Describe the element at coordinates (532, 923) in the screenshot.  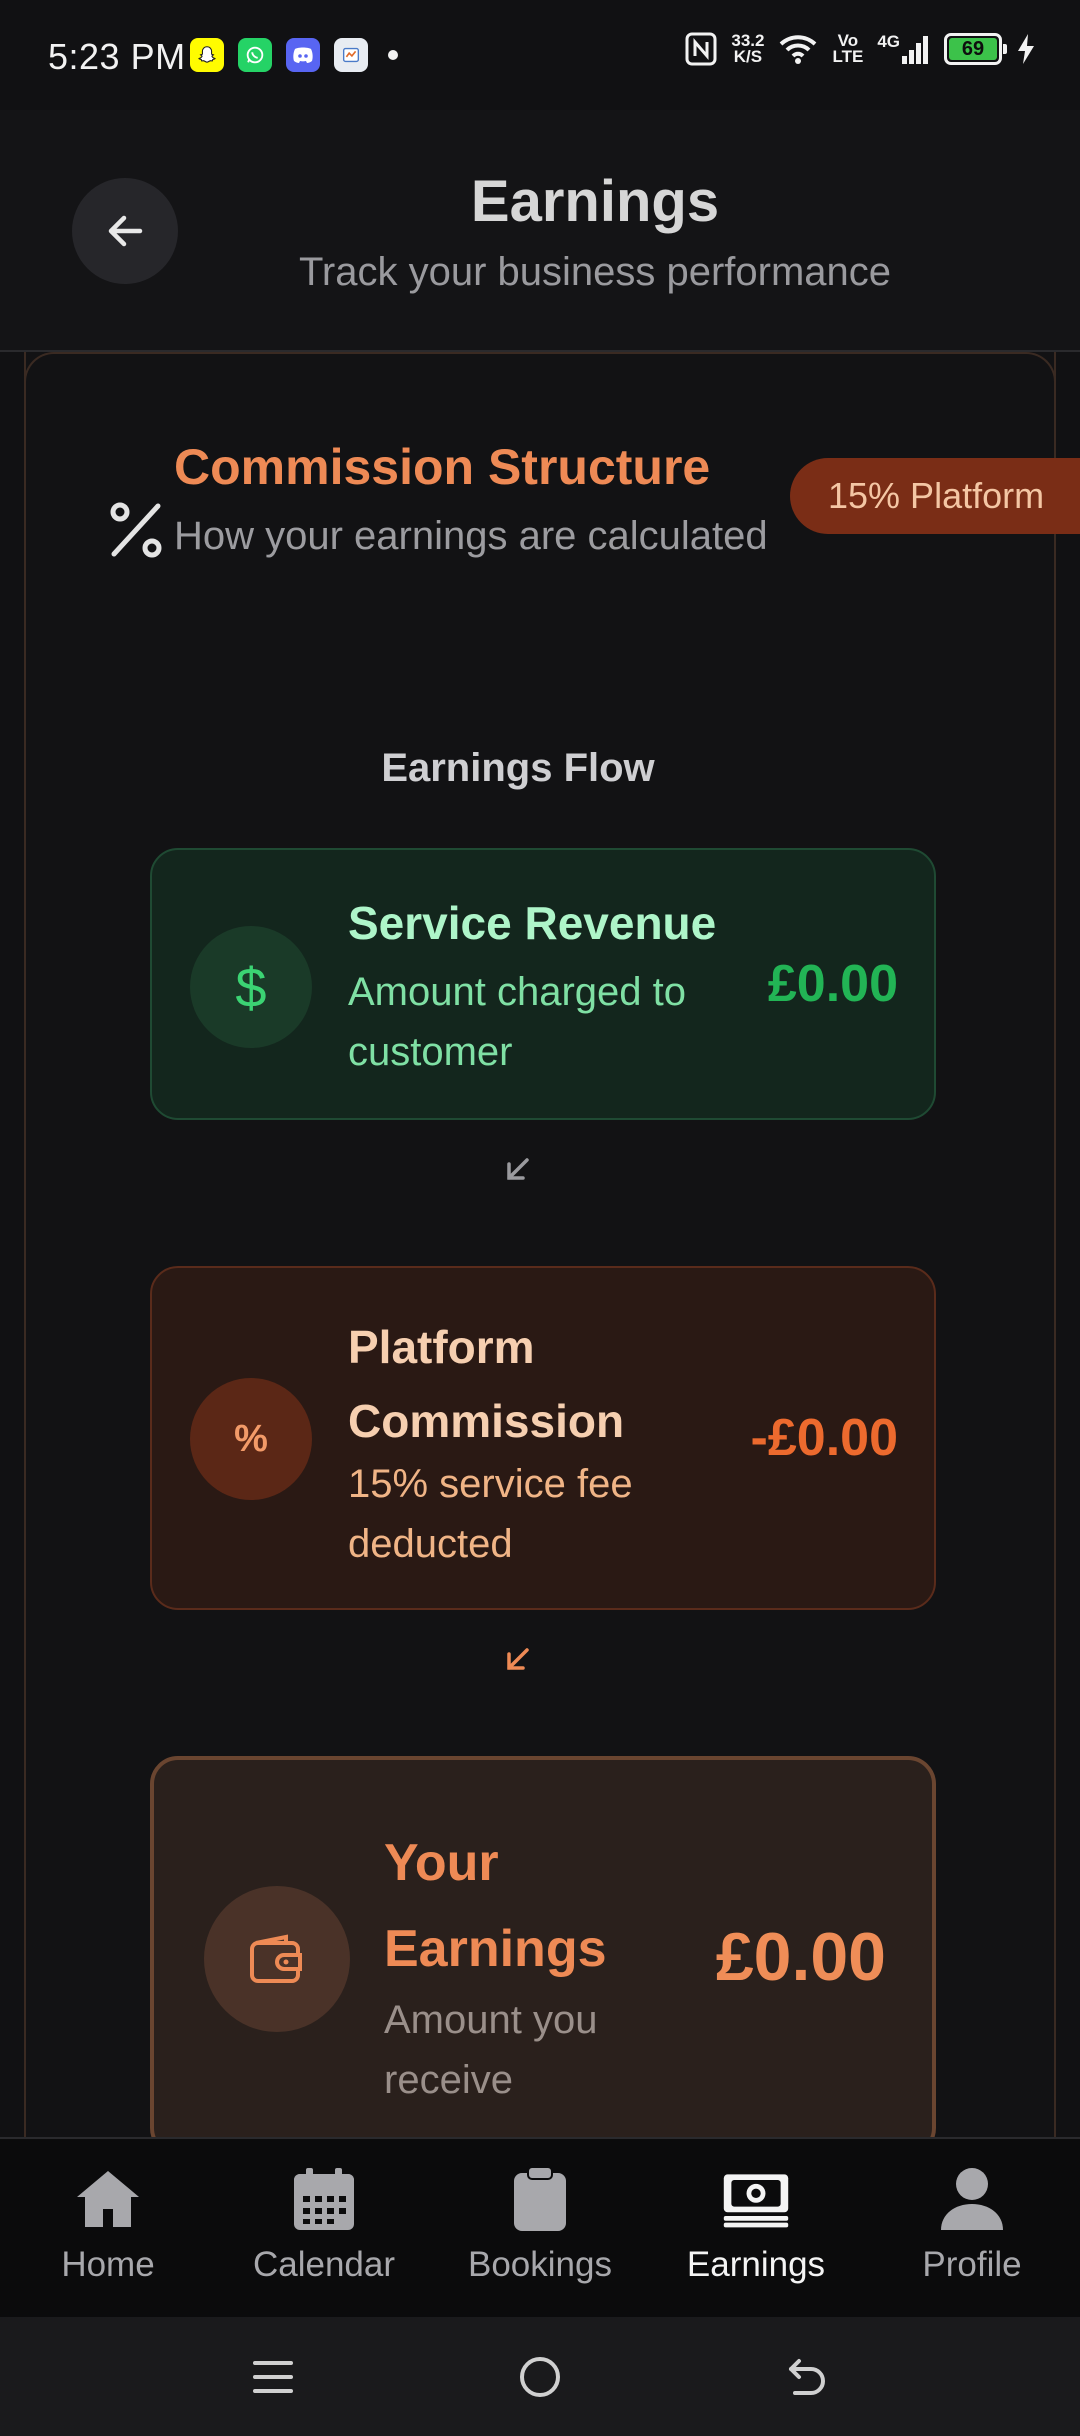
I see `service-revenue-title: Service Revenue` at that location.